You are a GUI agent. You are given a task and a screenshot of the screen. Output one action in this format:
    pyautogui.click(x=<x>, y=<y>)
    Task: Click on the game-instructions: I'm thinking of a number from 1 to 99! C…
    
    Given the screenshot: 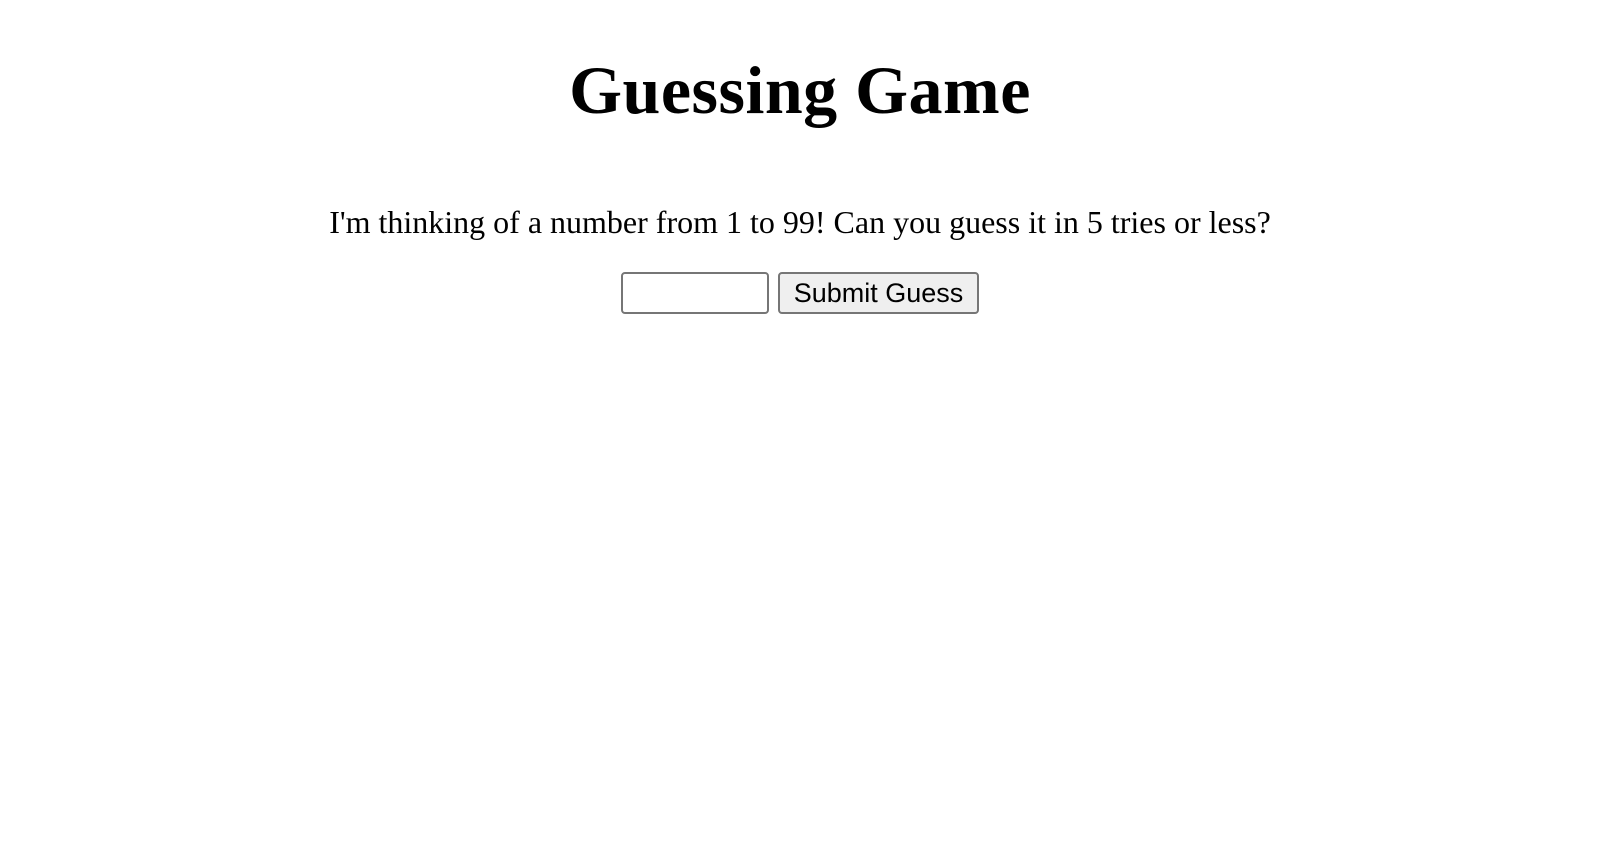 What is the action you would take?
    pyautogui.click(x=800, y=222)
    